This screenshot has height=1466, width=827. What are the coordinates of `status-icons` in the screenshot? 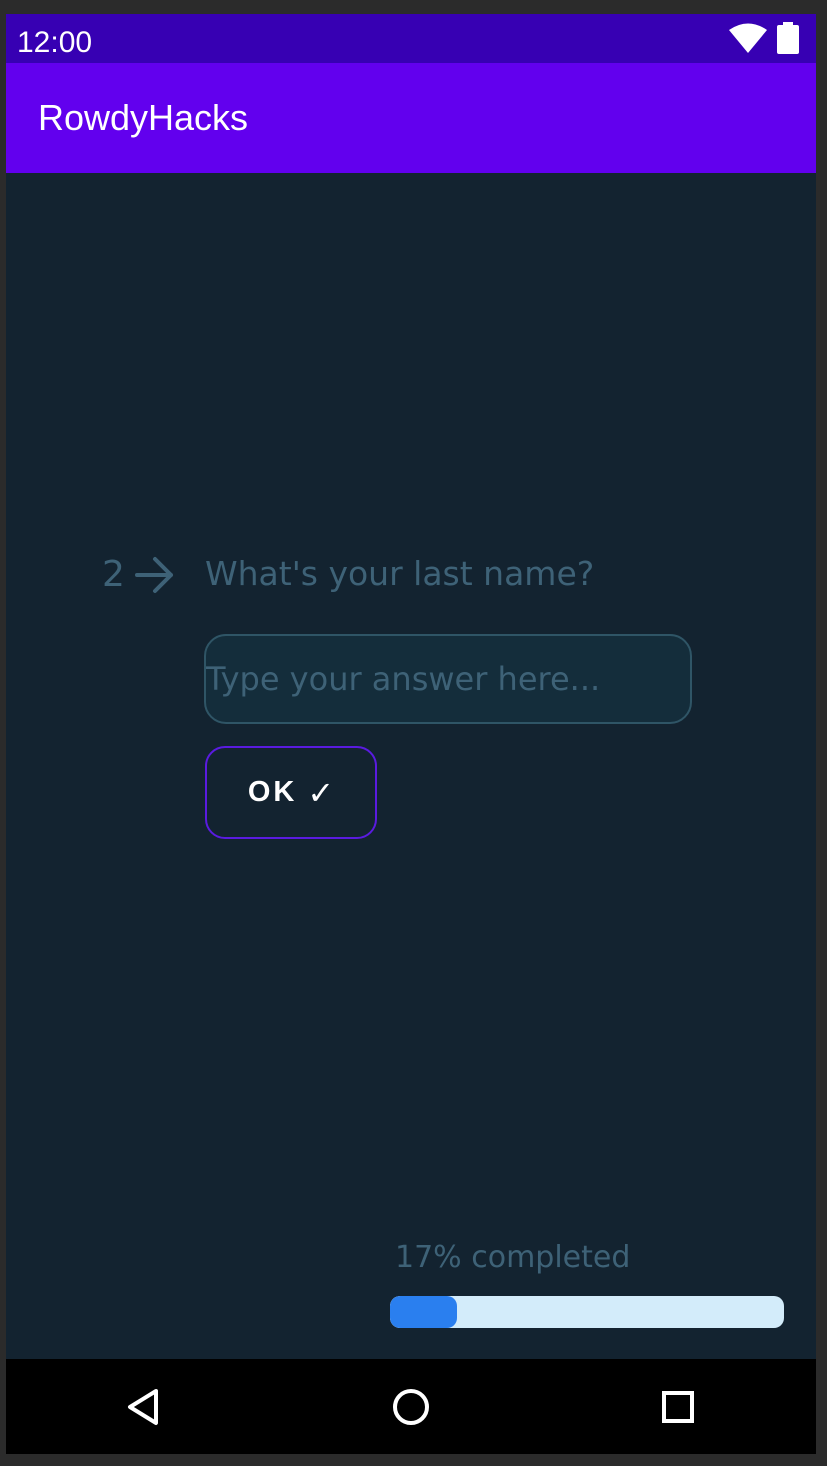 It's located at (764, 40).